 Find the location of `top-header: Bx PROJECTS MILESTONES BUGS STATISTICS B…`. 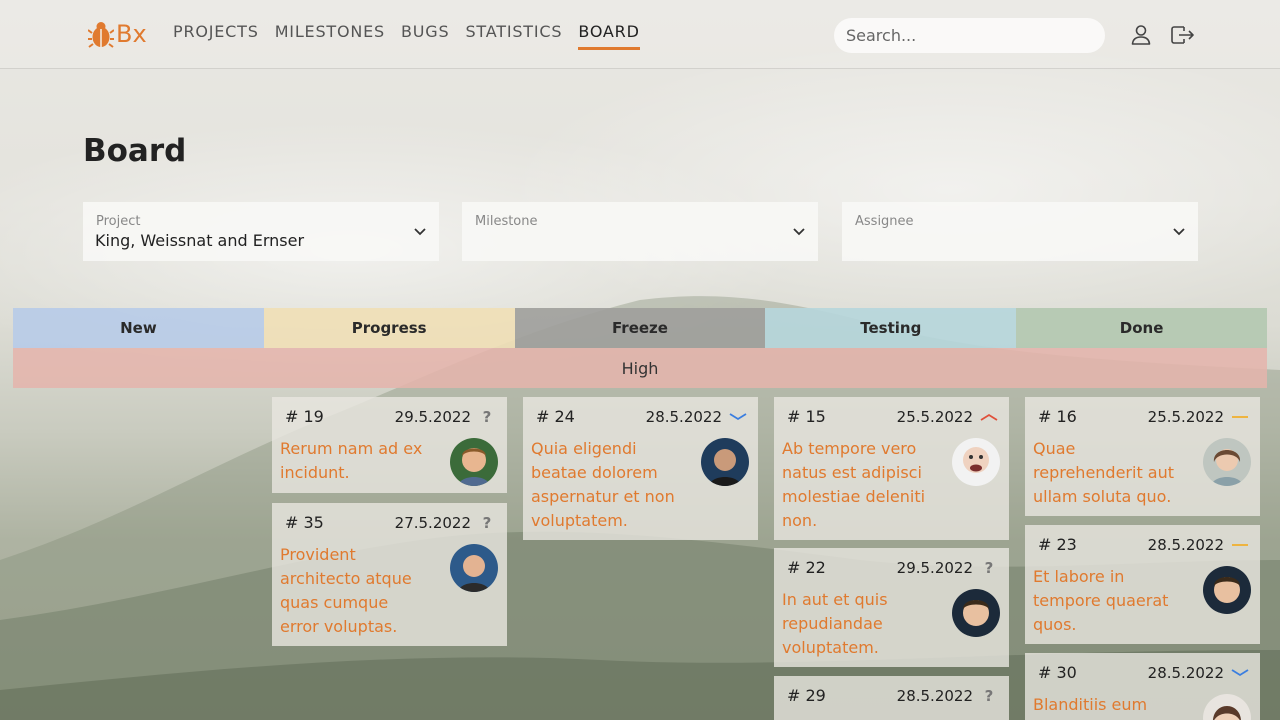

top-header: Bx PROJECTS MILESTONES BUGS STATISTICS B… is located at coordinates (640, 34).